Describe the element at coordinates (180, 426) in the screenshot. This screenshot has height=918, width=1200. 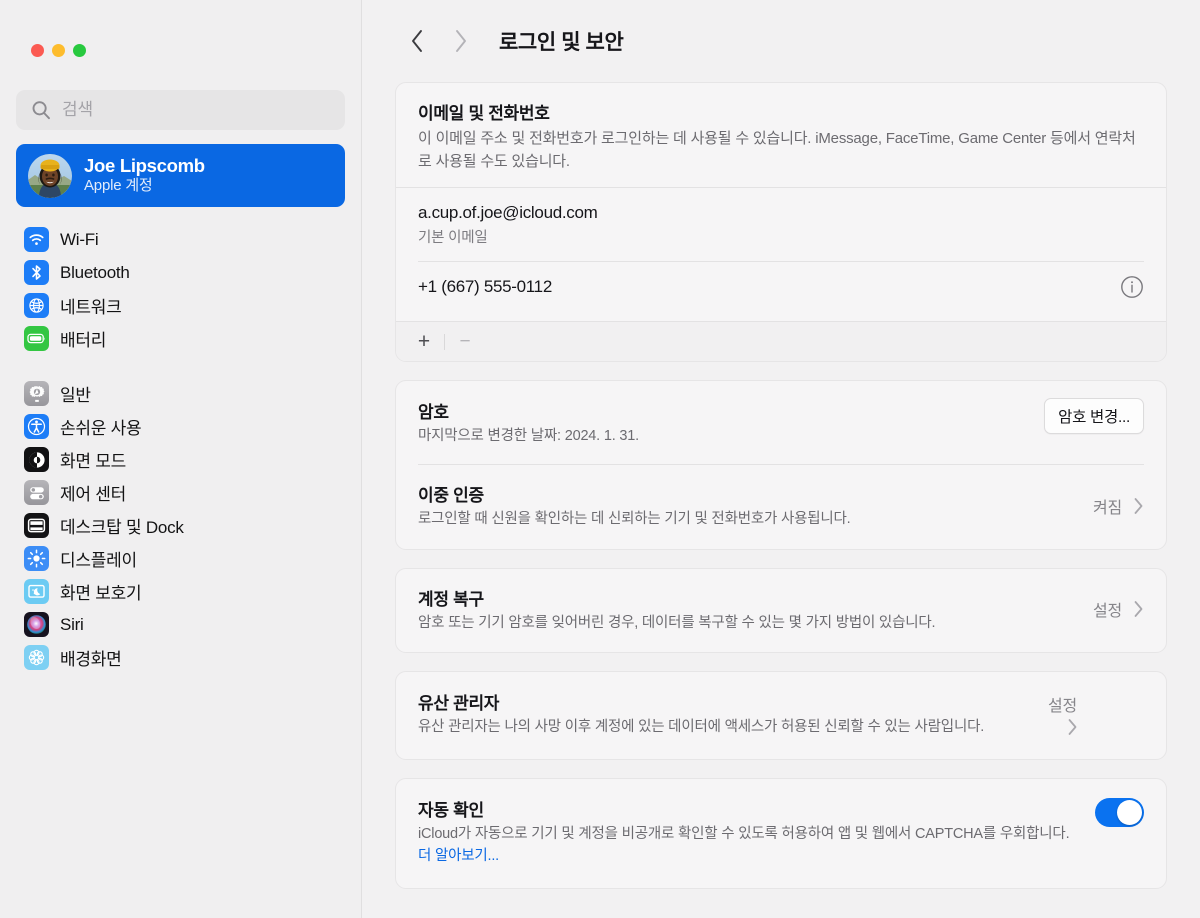
I see `sidebar-item-accessibility: 손쉬운 사용` at that location.